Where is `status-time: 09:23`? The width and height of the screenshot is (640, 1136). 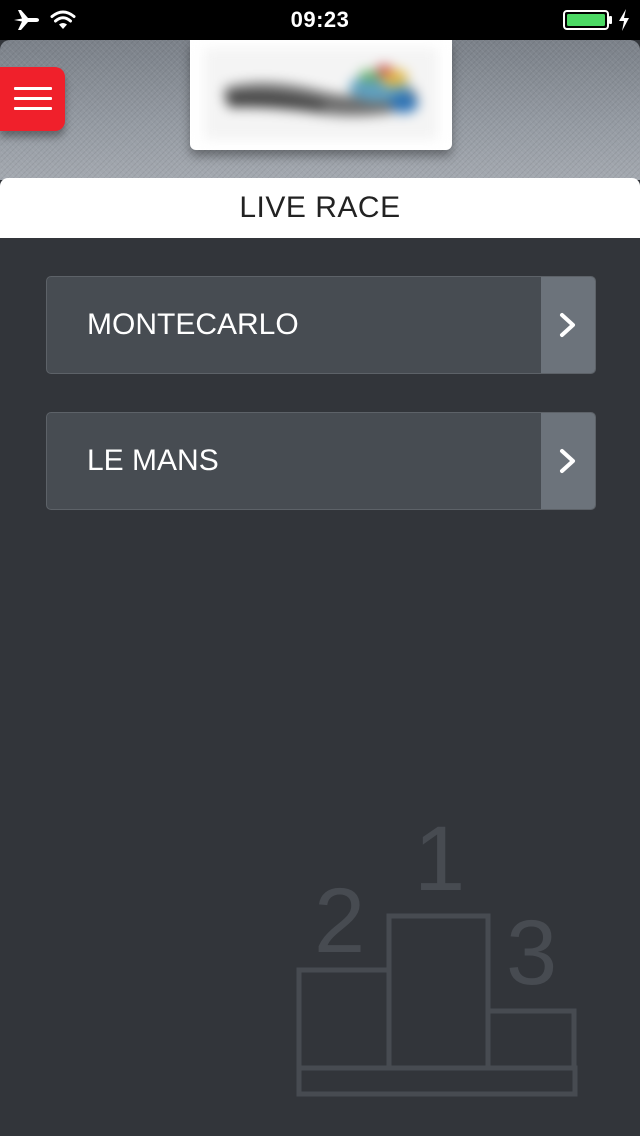
status-time: 09:23 is located at coordinates (320, 19).